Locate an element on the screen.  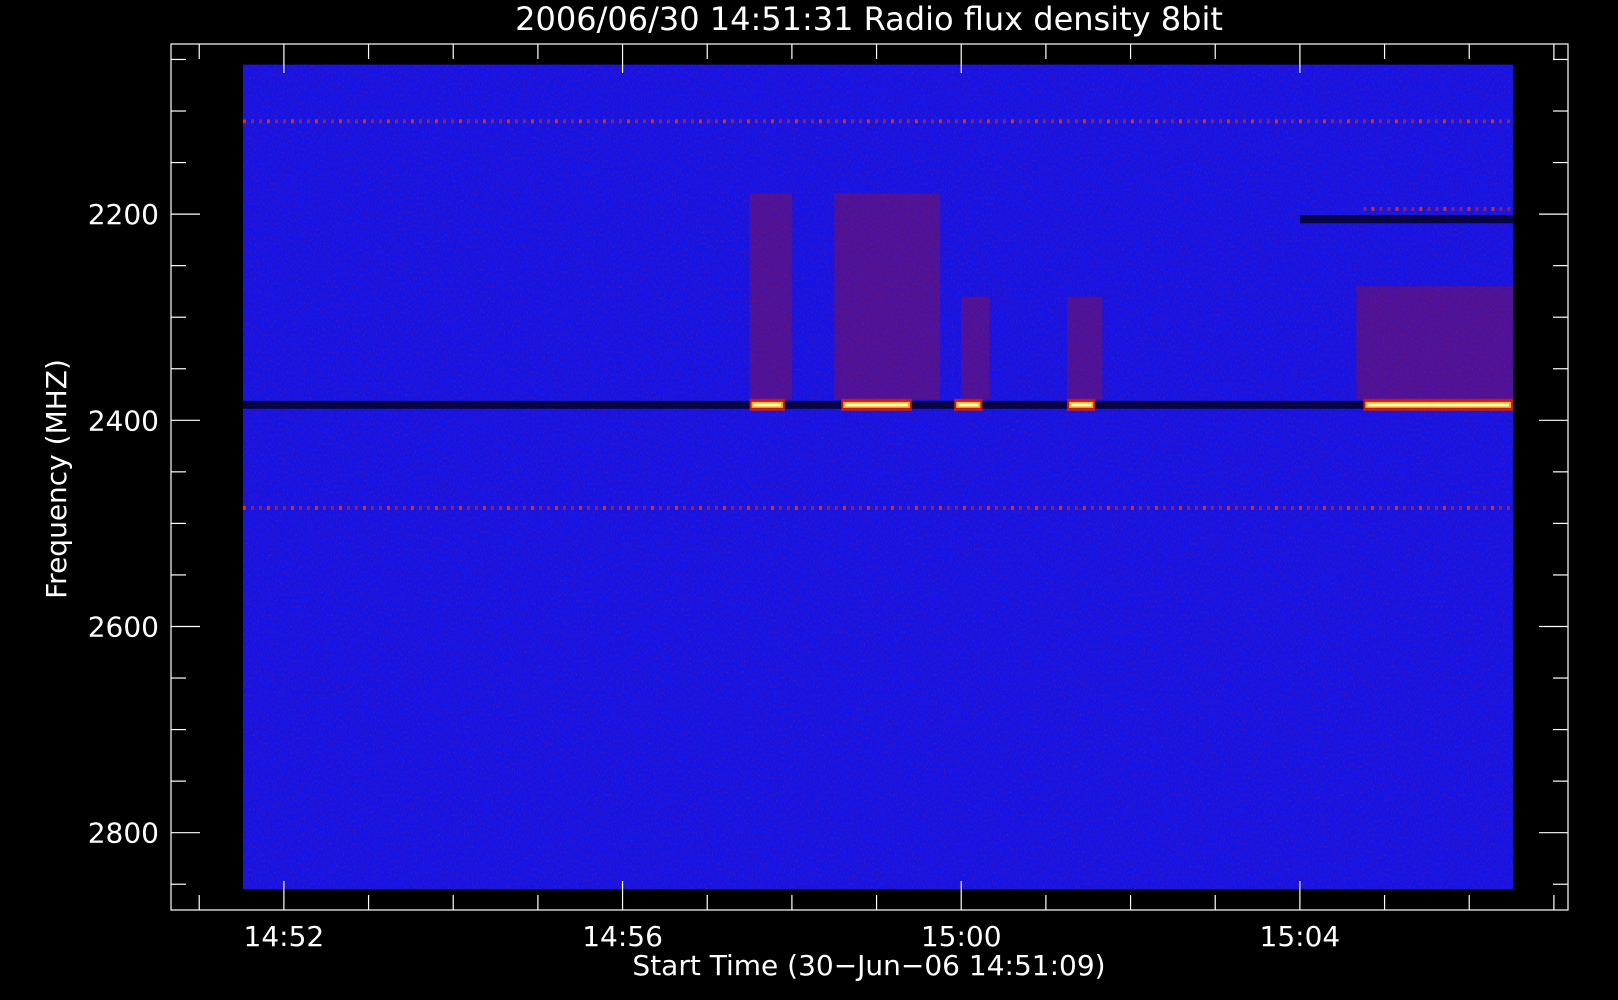
y-tick-label: 2800 is located at coordinates (123, 833).